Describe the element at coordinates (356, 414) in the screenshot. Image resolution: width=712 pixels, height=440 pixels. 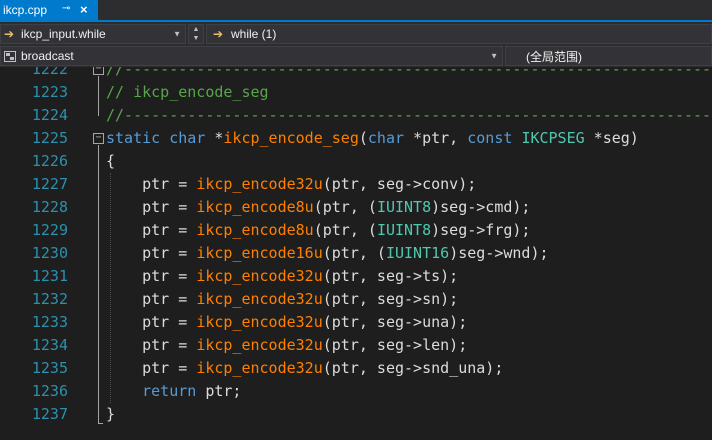
I see `code-line: 1237}` at that location.